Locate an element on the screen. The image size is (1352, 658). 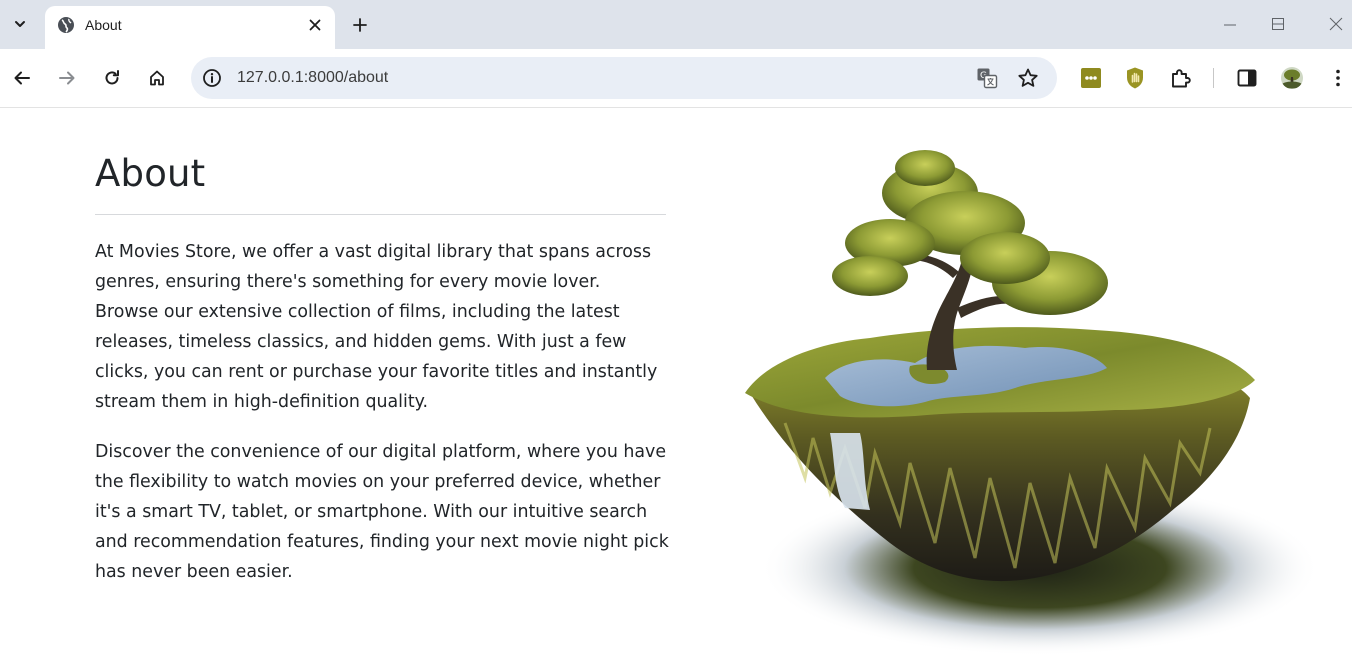
extension-hand-icon is located at coordinates (1135, 78).